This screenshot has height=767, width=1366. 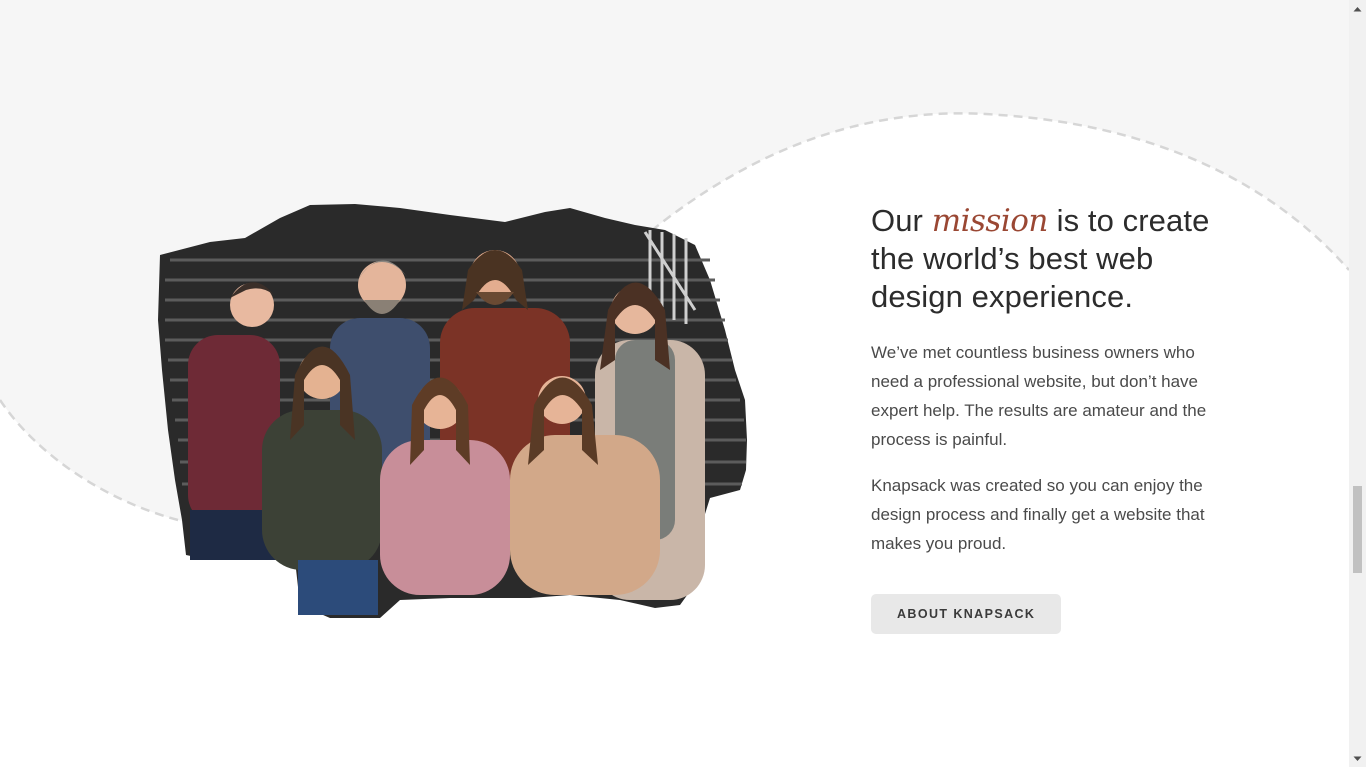 I want to click on scrollbar-thumb, so click(x=1357, y=529).